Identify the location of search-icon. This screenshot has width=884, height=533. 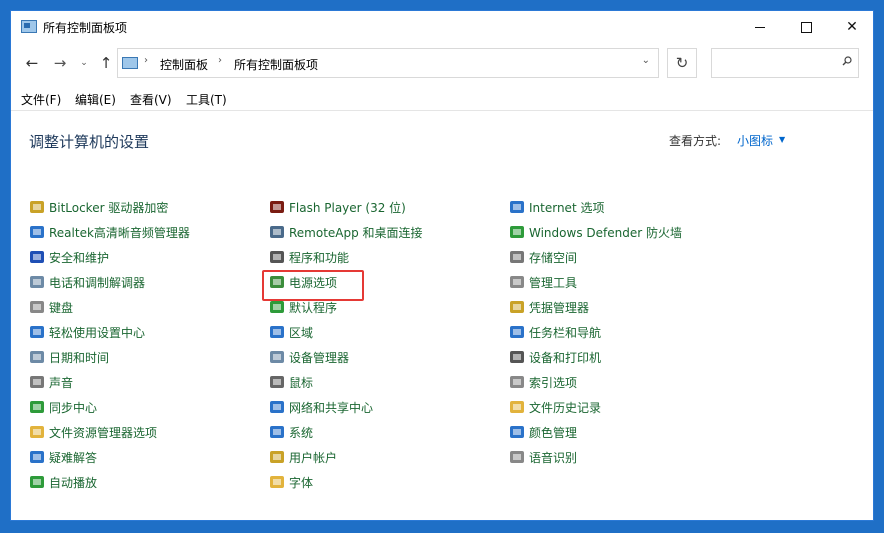
(847, 61).